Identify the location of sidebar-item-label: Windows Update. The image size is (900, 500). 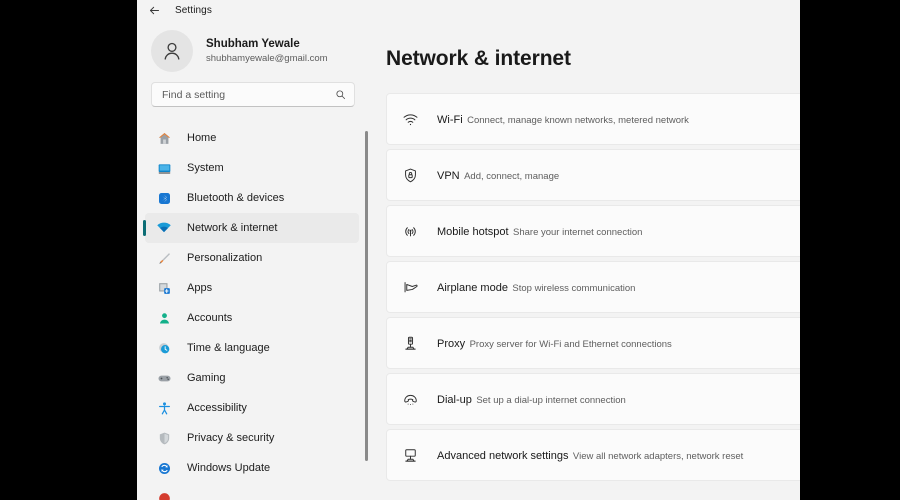
(229, 468).